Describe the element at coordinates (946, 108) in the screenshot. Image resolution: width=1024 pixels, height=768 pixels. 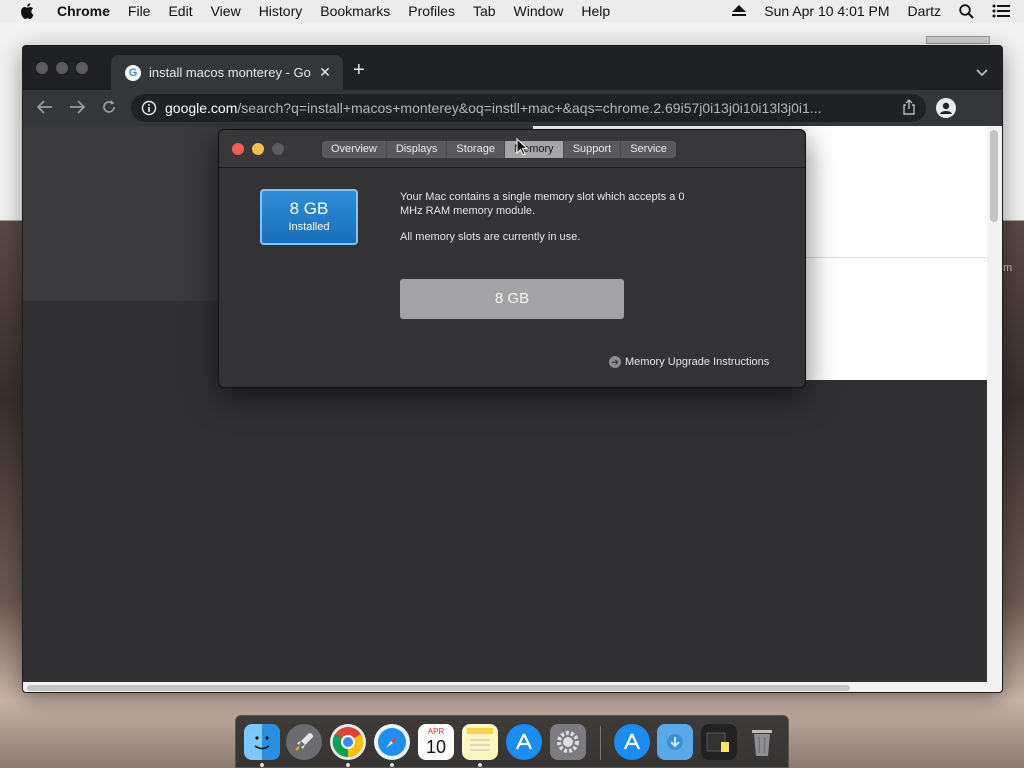
I see `profile-avatar-icon` at that location.